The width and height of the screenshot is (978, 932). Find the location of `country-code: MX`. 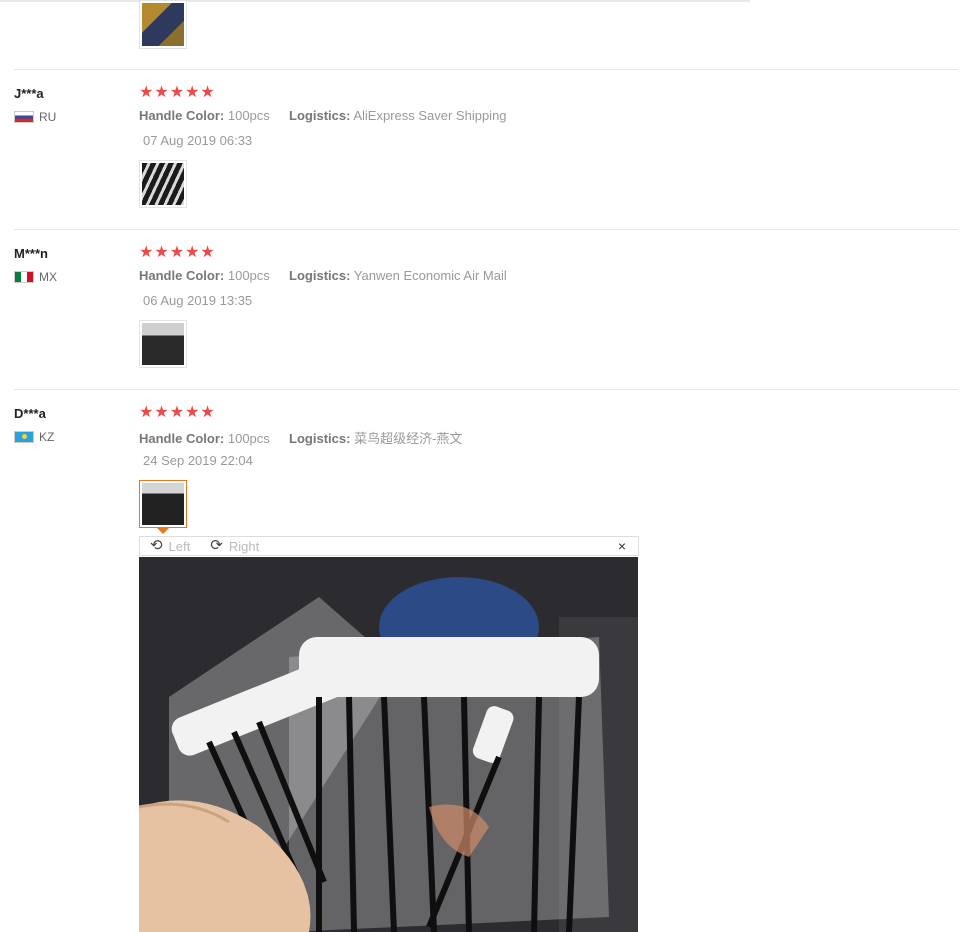

country-code: MX is located at coordinates (48, 277).